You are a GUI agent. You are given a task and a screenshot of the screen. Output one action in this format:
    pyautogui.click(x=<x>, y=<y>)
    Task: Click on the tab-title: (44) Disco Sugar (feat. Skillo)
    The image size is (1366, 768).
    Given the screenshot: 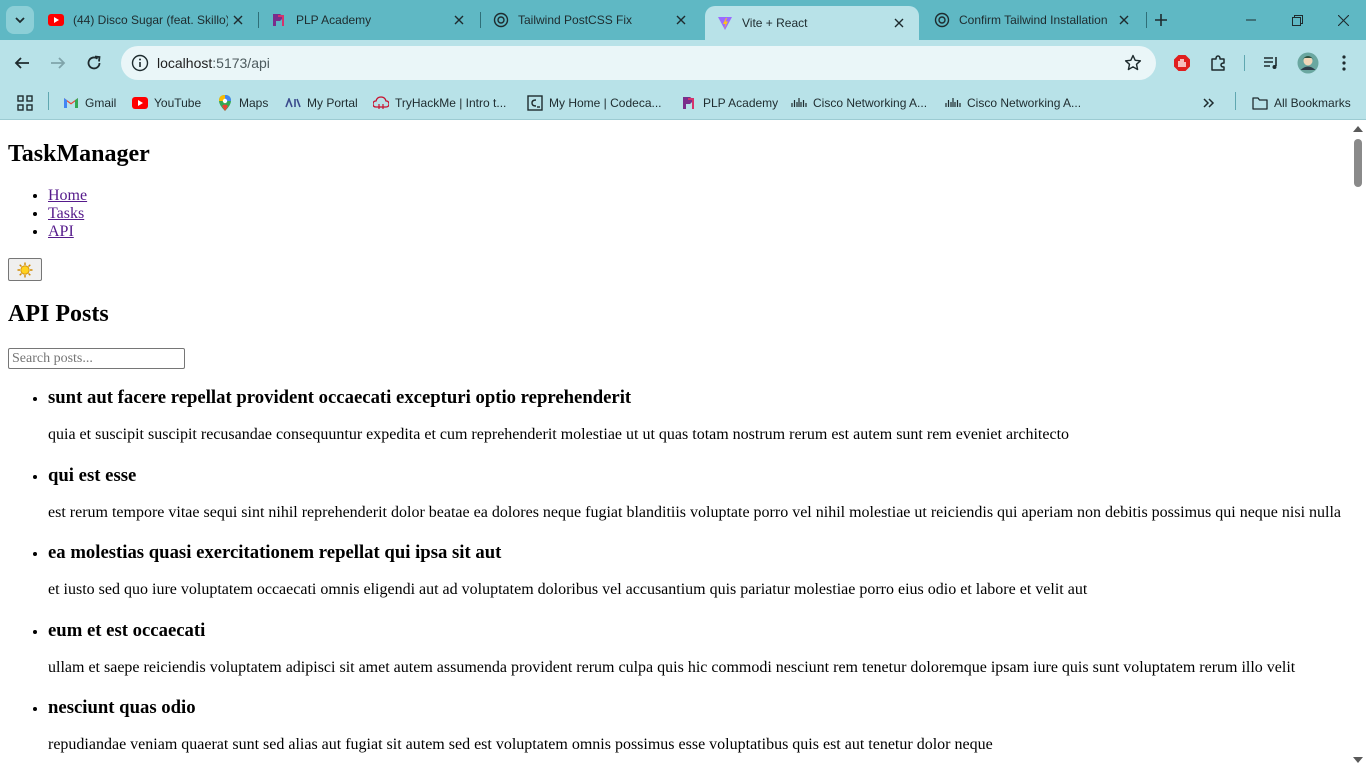 What is the action you would take?
    pyautogui.click(x=150, y=20)
    